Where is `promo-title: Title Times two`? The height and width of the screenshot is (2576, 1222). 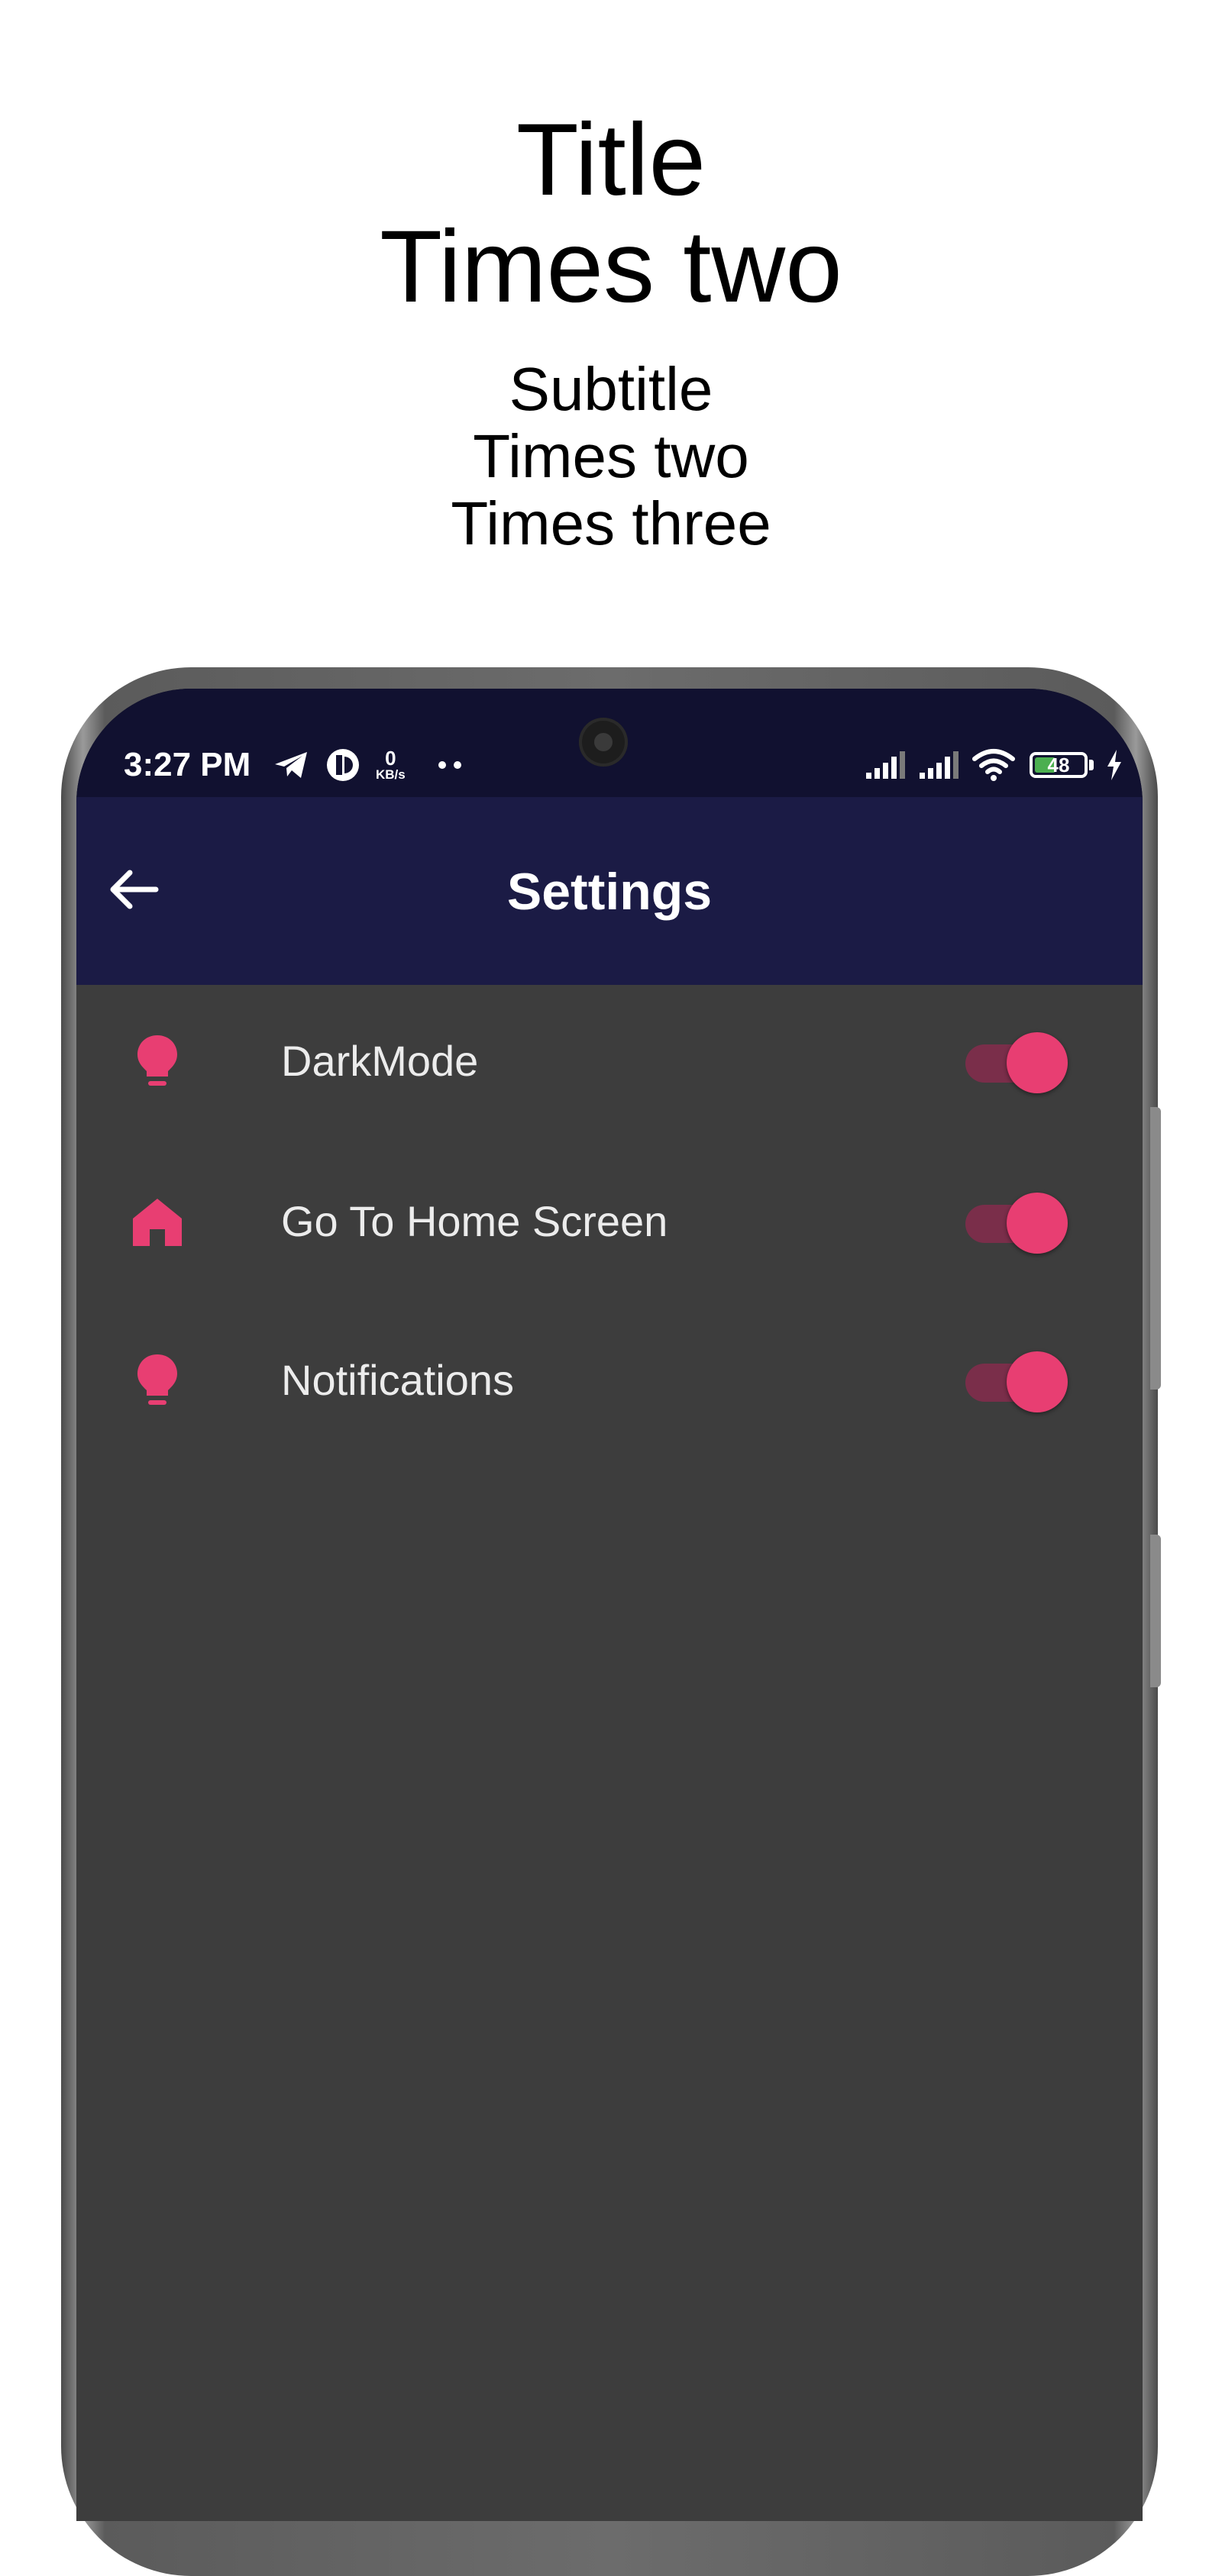 promo-title: Title Times two is located at coordinates (611, 214).